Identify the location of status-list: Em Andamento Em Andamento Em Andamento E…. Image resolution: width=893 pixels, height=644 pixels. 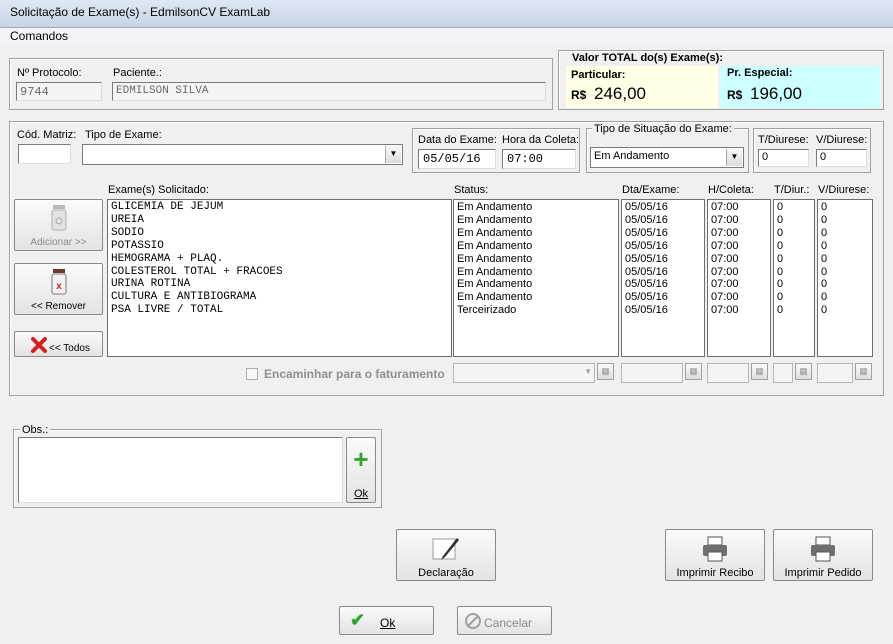
(536, 278).